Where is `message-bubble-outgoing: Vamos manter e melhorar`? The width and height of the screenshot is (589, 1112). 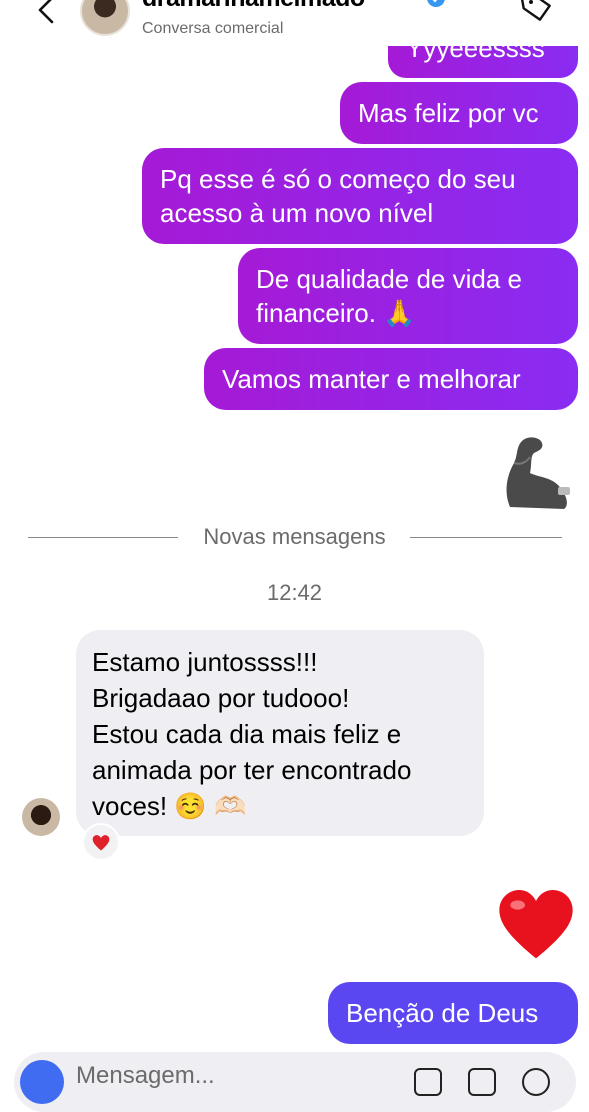 message-bubble-outgoing: Vamos manter e melhorar is located at coordinates (391, 379).